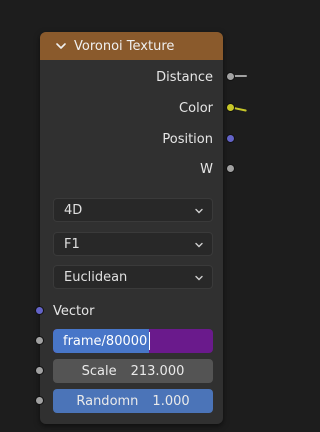  I want to click on randomness-value: 1.000, so click(171, 401).